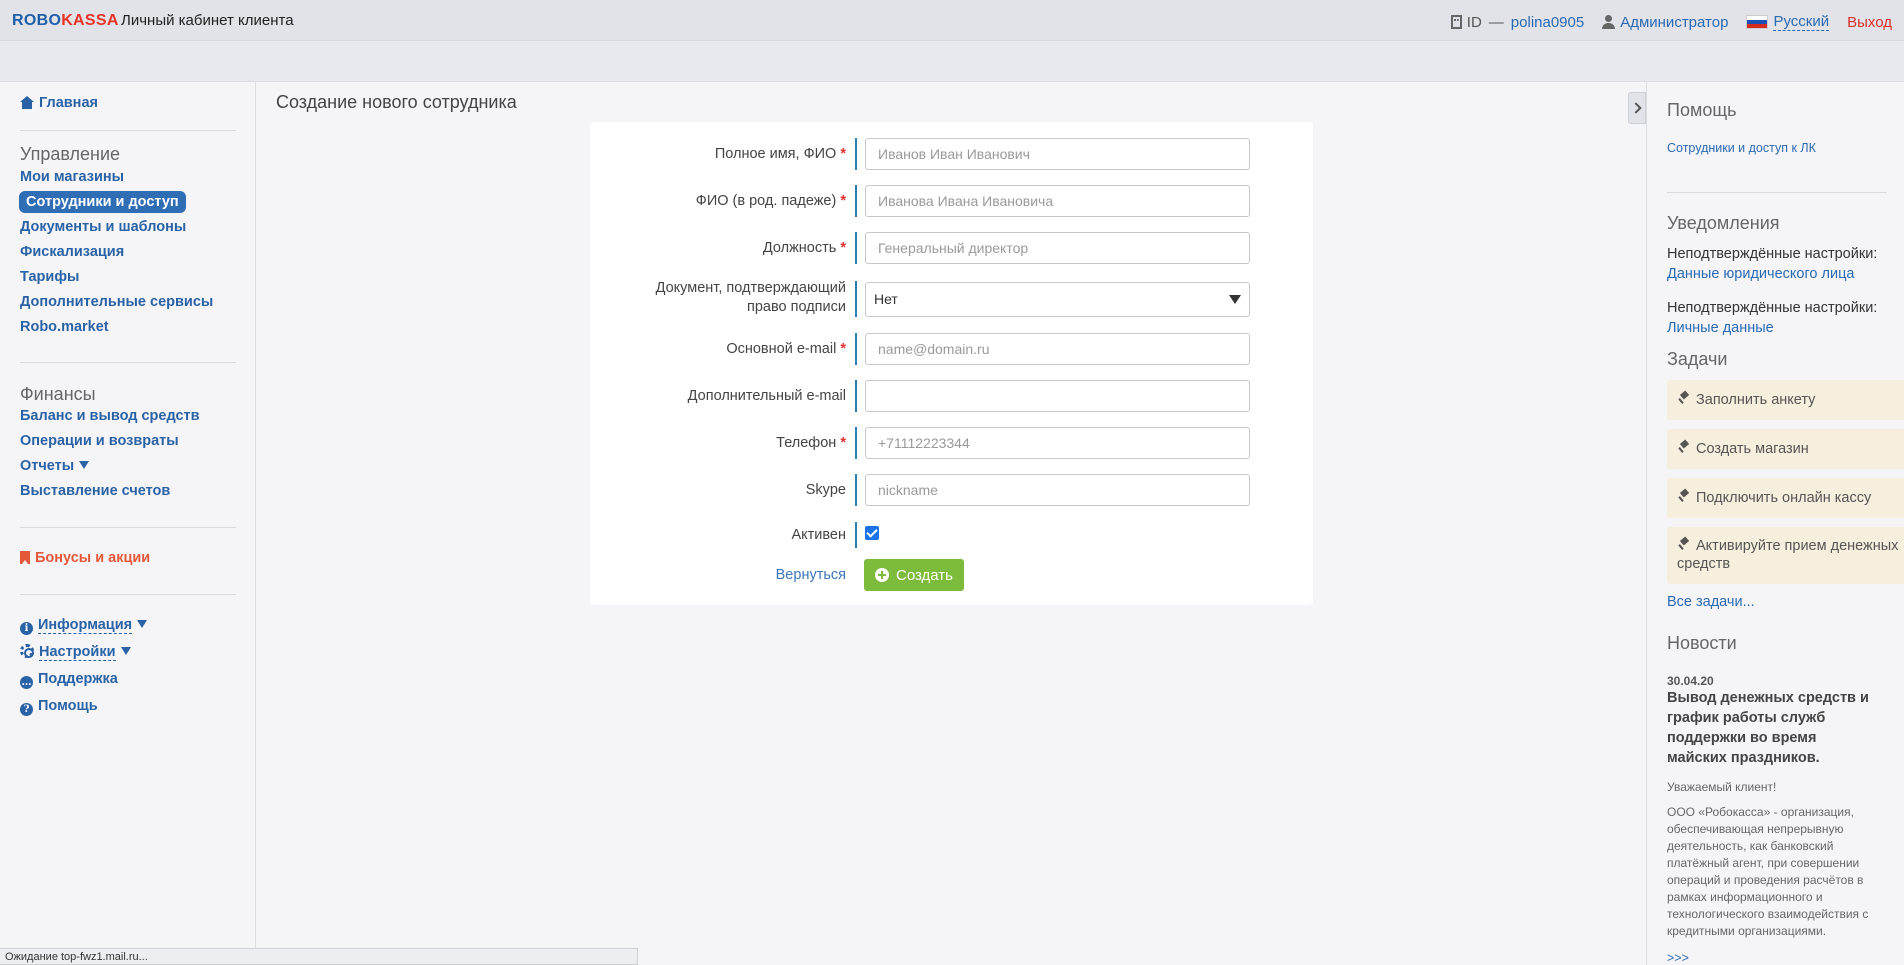  Describe the element at coordinates (1057, 396) in the screenshot. I see `extra-email-input` at that location.